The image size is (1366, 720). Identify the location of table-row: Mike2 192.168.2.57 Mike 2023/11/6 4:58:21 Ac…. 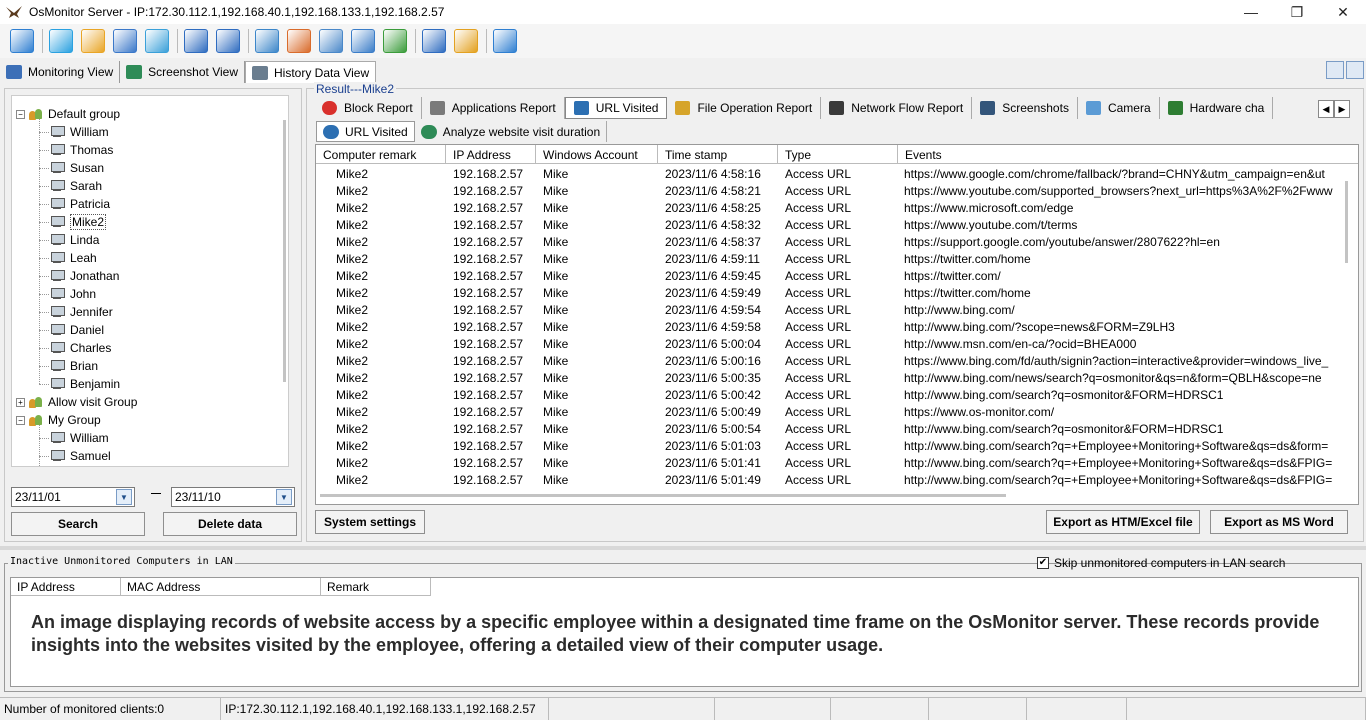
(837, 190).